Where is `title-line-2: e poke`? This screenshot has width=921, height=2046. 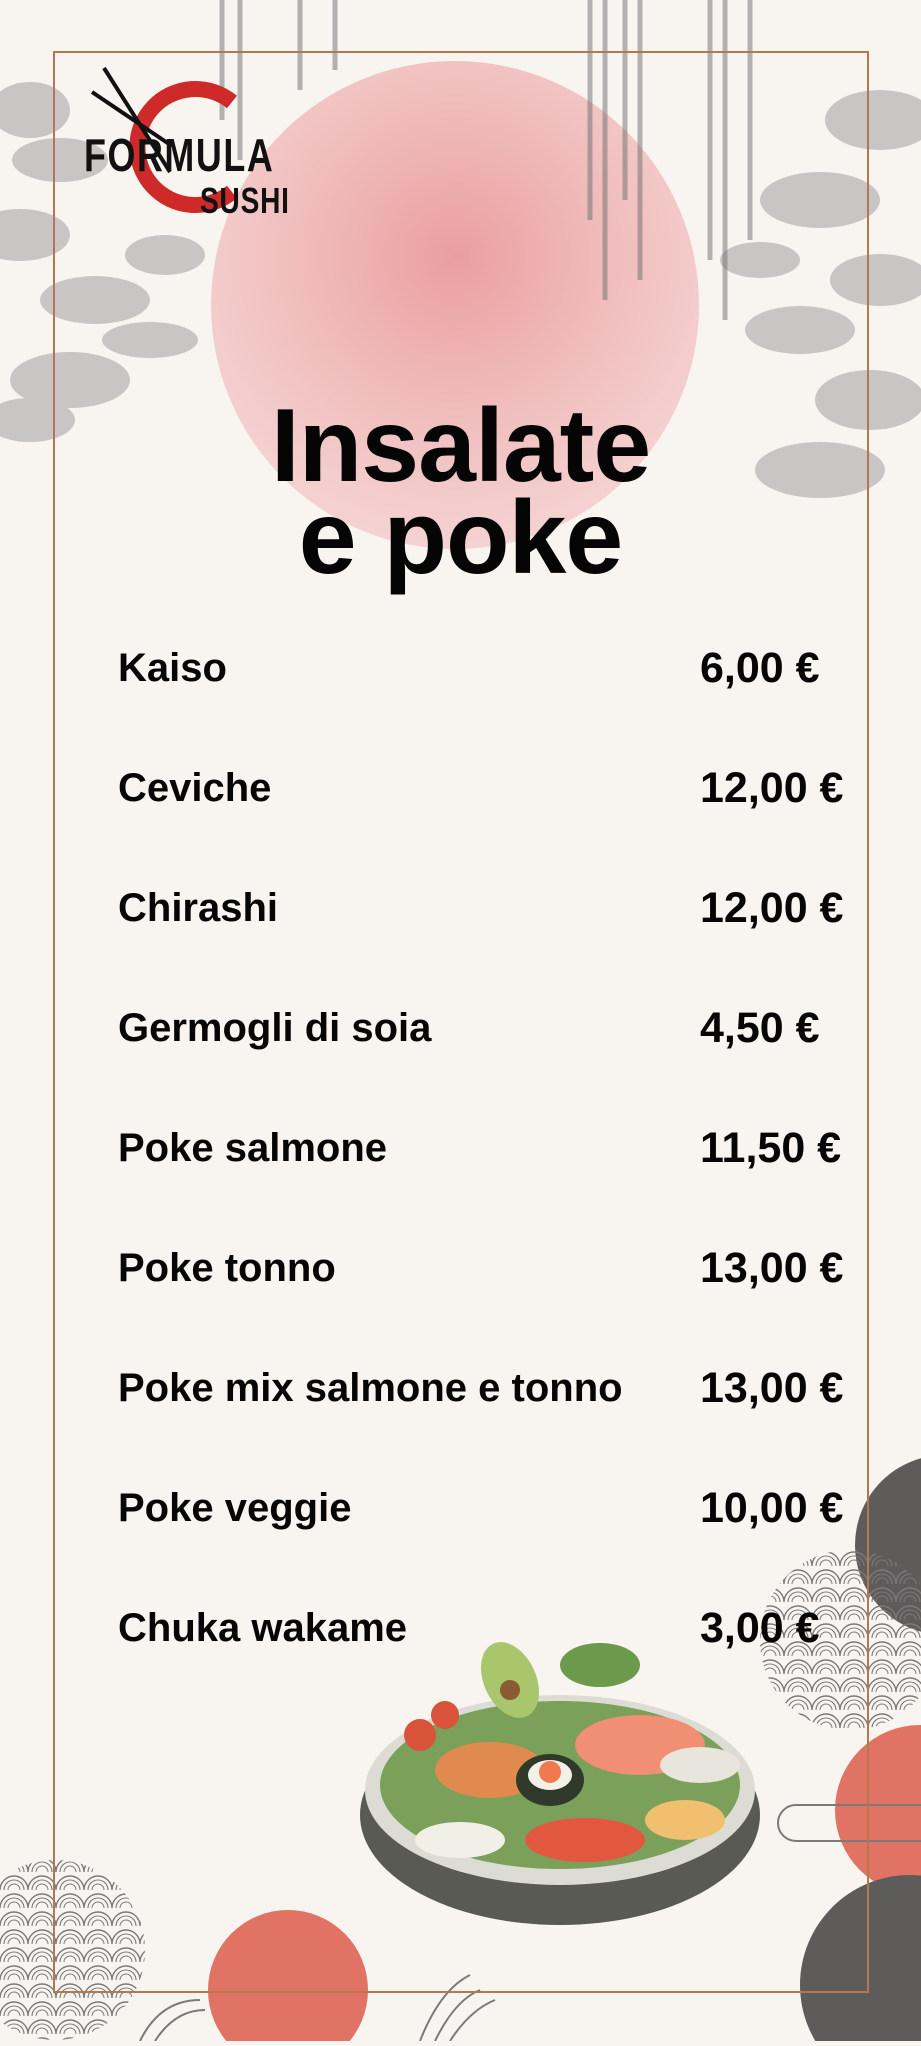 title-line-2: e poke is located at coordinates (460, 538).